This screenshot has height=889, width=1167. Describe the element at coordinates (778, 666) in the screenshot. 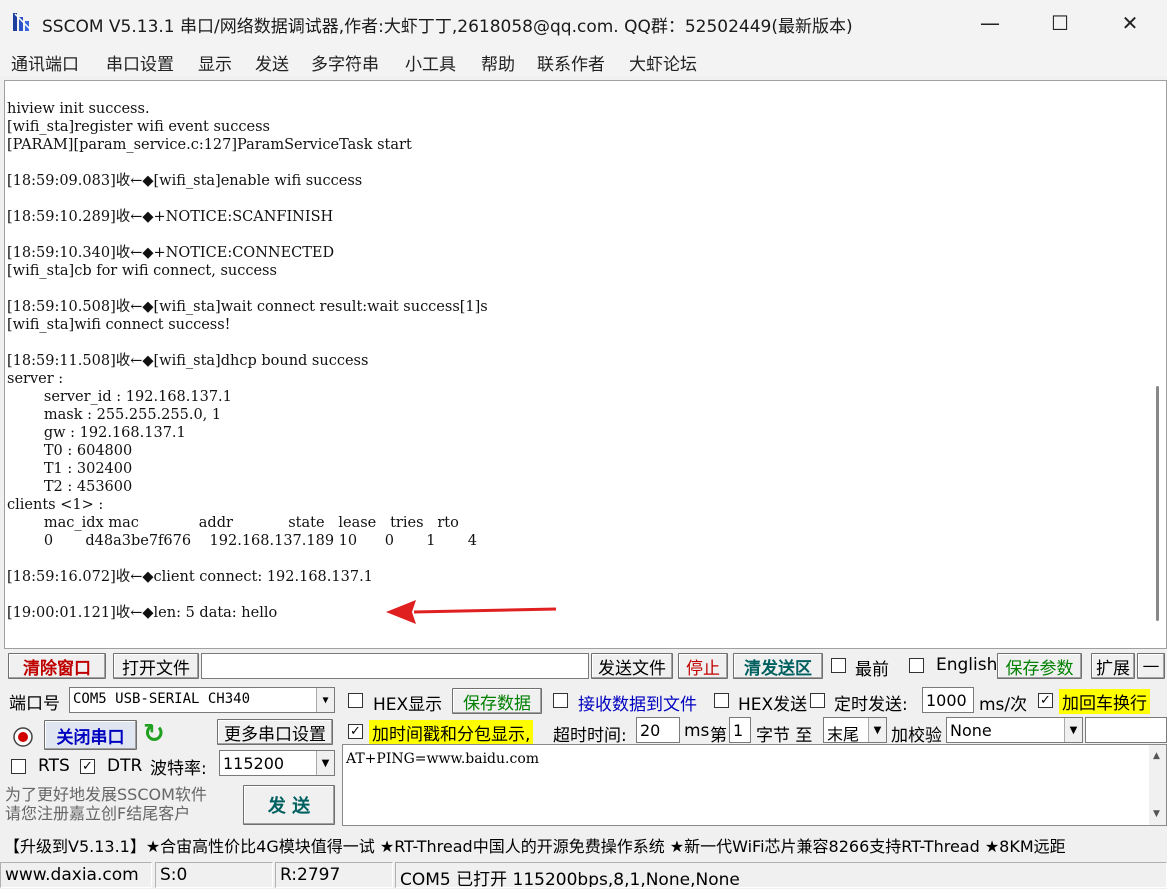

I see `clear-send-button: 清发送区` at that location.